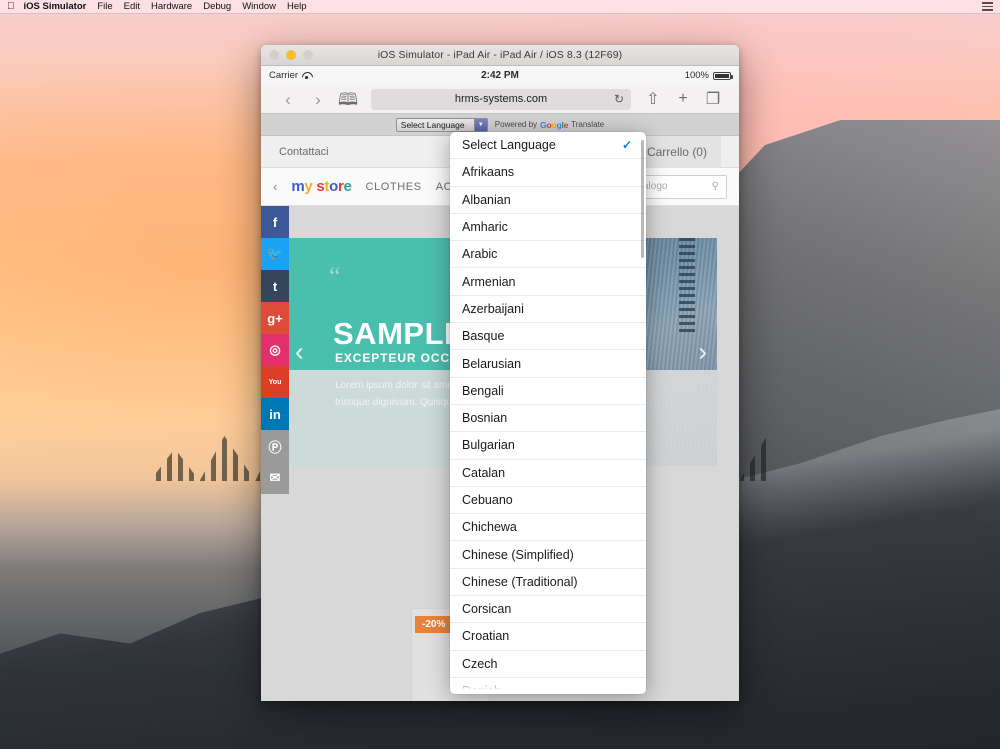  I want to click on language-option-label: Albanian, so click(486, 199).